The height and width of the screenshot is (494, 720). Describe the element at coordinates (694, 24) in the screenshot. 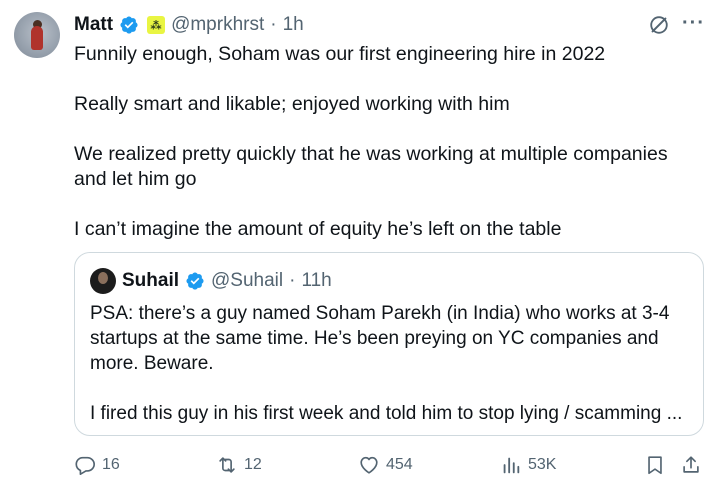

I see `more-icon: ···` at that location.